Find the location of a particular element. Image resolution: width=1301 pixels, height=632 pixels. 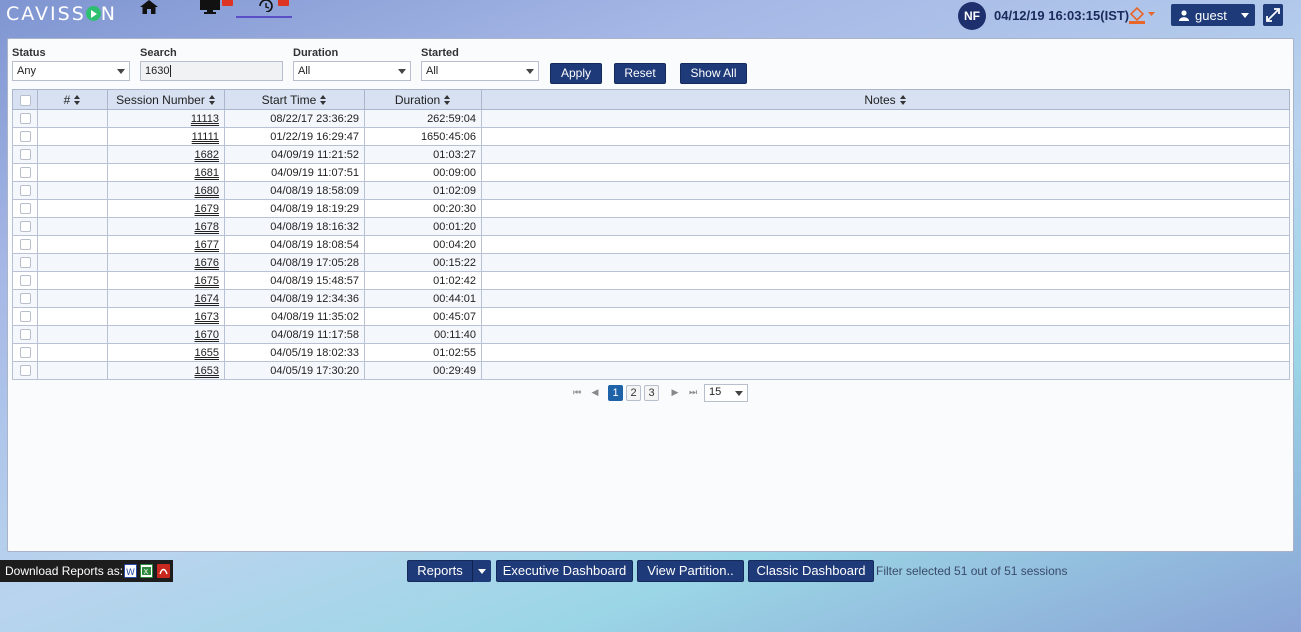

session-number-cell: 1670 is located at coordinates (166, 334).